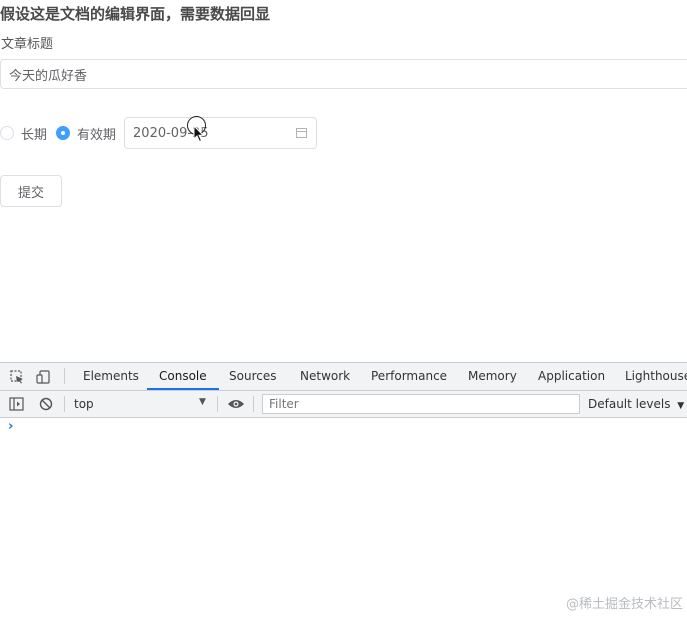 Image resolution: width=687 pixels, height=618 pixels. What do you see at coordinates (46, 404) in the screenshot?
I see `clear-console-icon` at bounding box center [46, 404].